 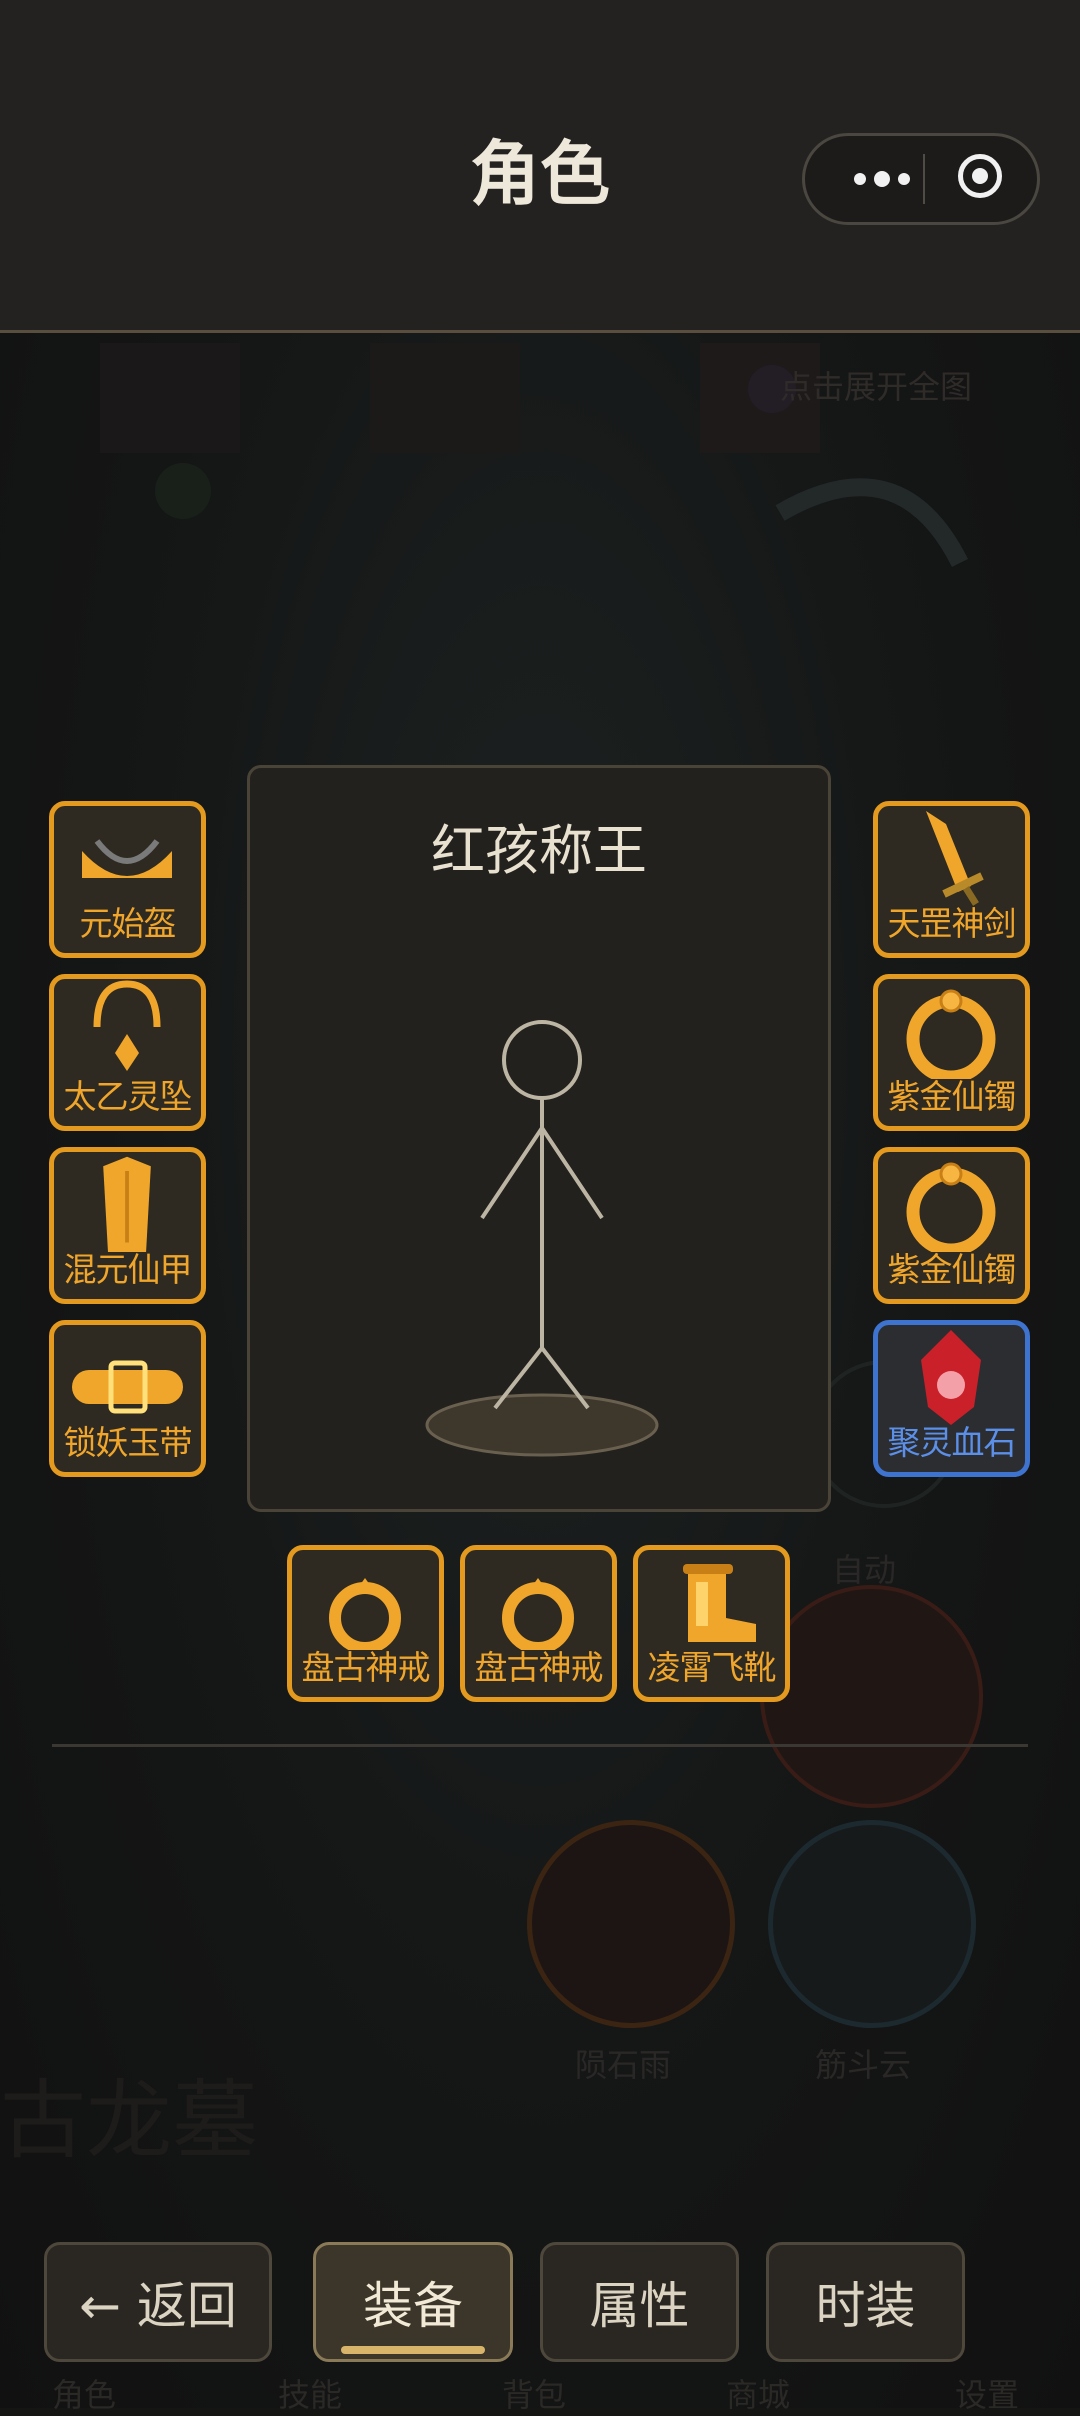 What do you see at coordinates (127, 1387) in the screenshot?
I see `belt-icon` at bounding box center [127, 1387].